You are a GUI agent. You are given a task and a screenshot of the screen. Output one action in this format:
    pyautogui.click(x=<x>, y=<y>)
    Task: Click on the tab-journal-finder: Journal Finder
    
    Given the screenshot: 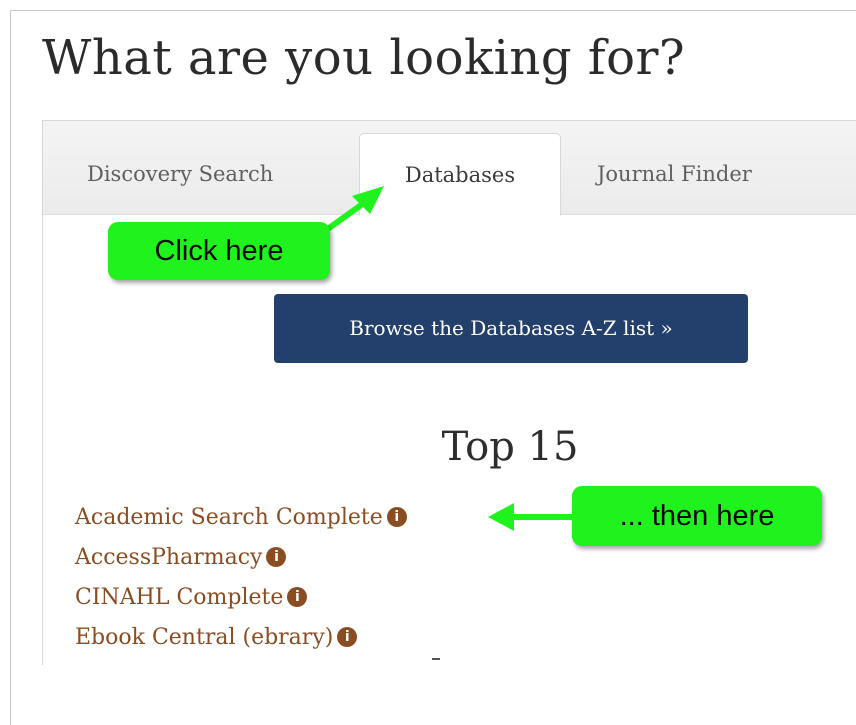 What is the action you would take?
    pyautogui.click(x=712, y=174)
    